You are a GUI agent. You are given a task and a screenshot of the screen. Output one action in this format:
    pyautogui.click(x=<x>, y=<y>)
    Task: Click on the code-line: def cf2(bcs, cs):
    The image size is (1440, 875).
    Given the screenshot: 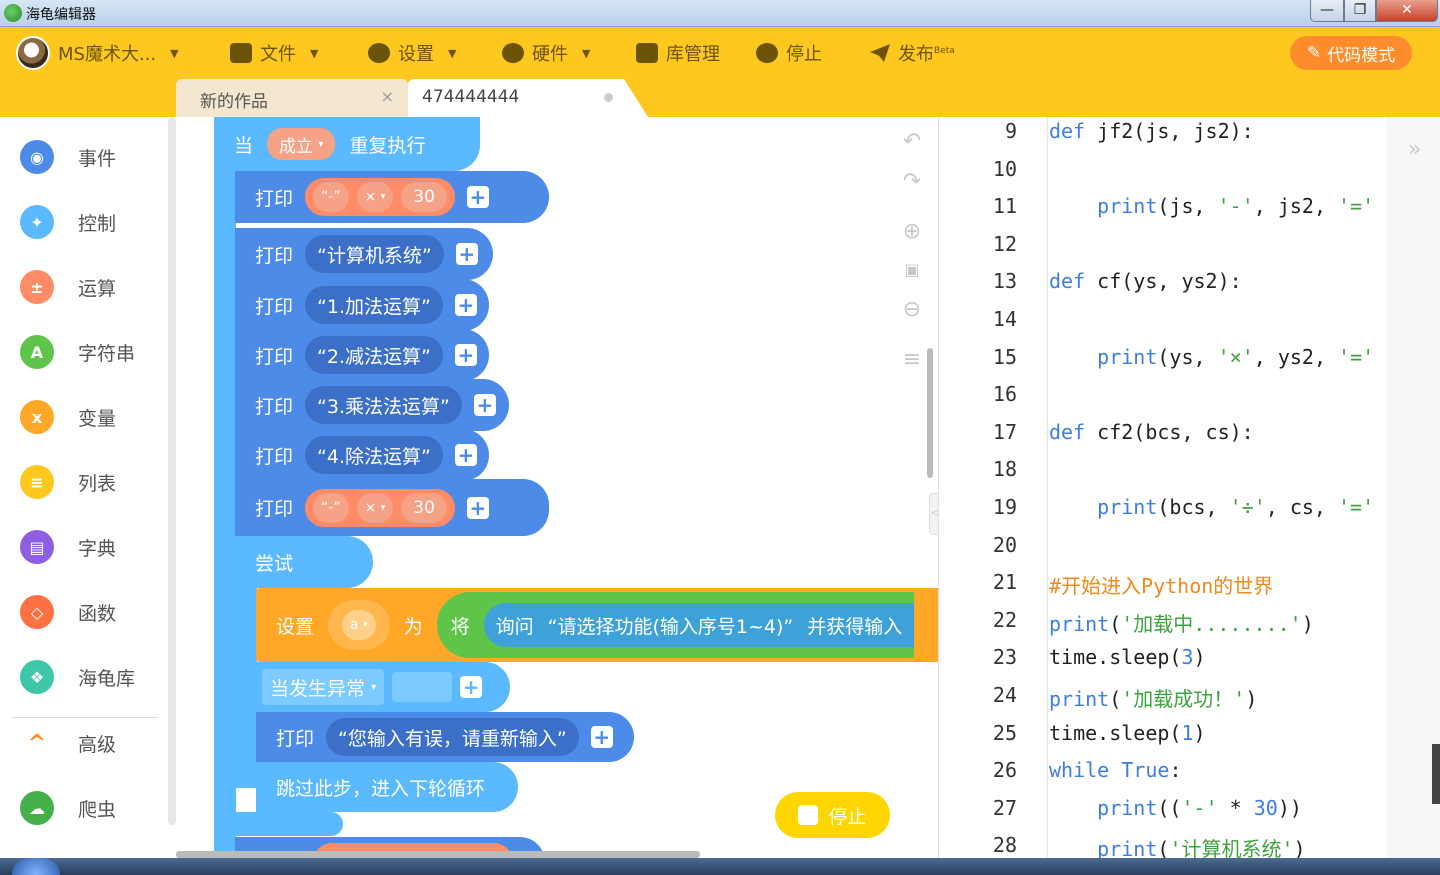 What is the action you would take?
    pyautogui.click(x=1151, y=432)
    